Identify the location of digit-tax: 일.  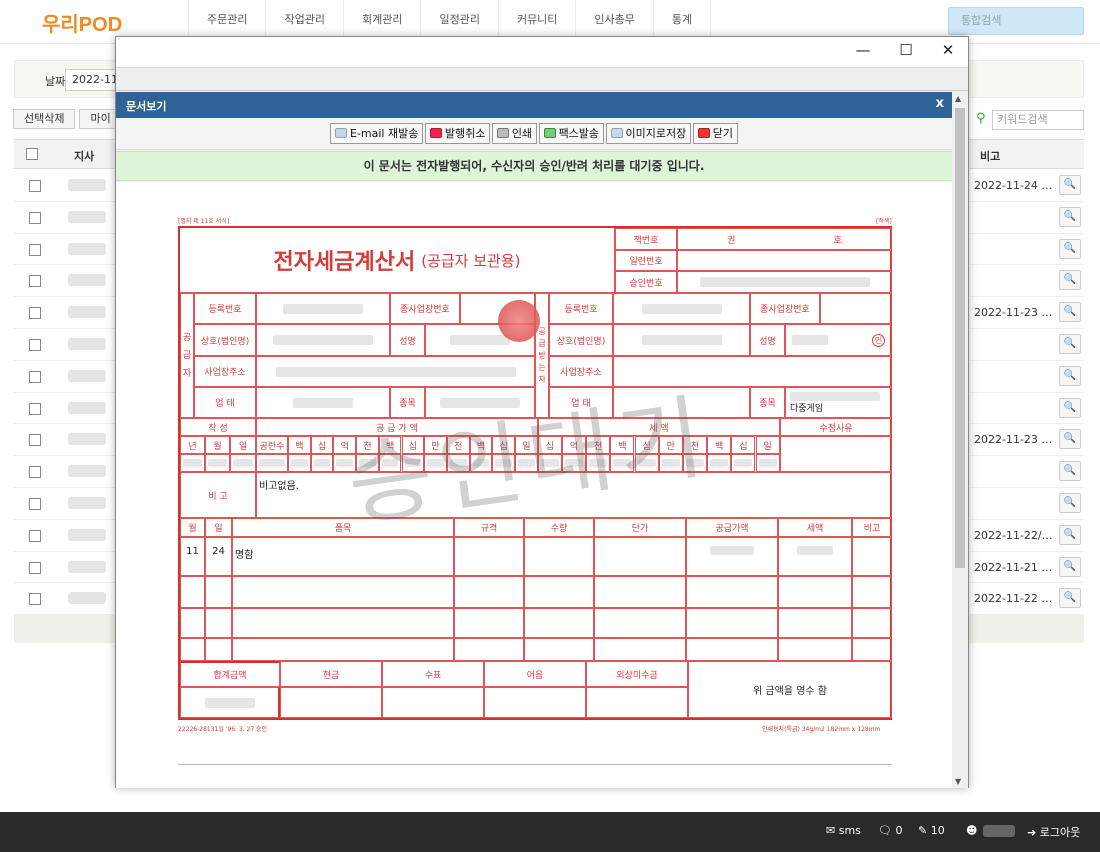
(767, 445).